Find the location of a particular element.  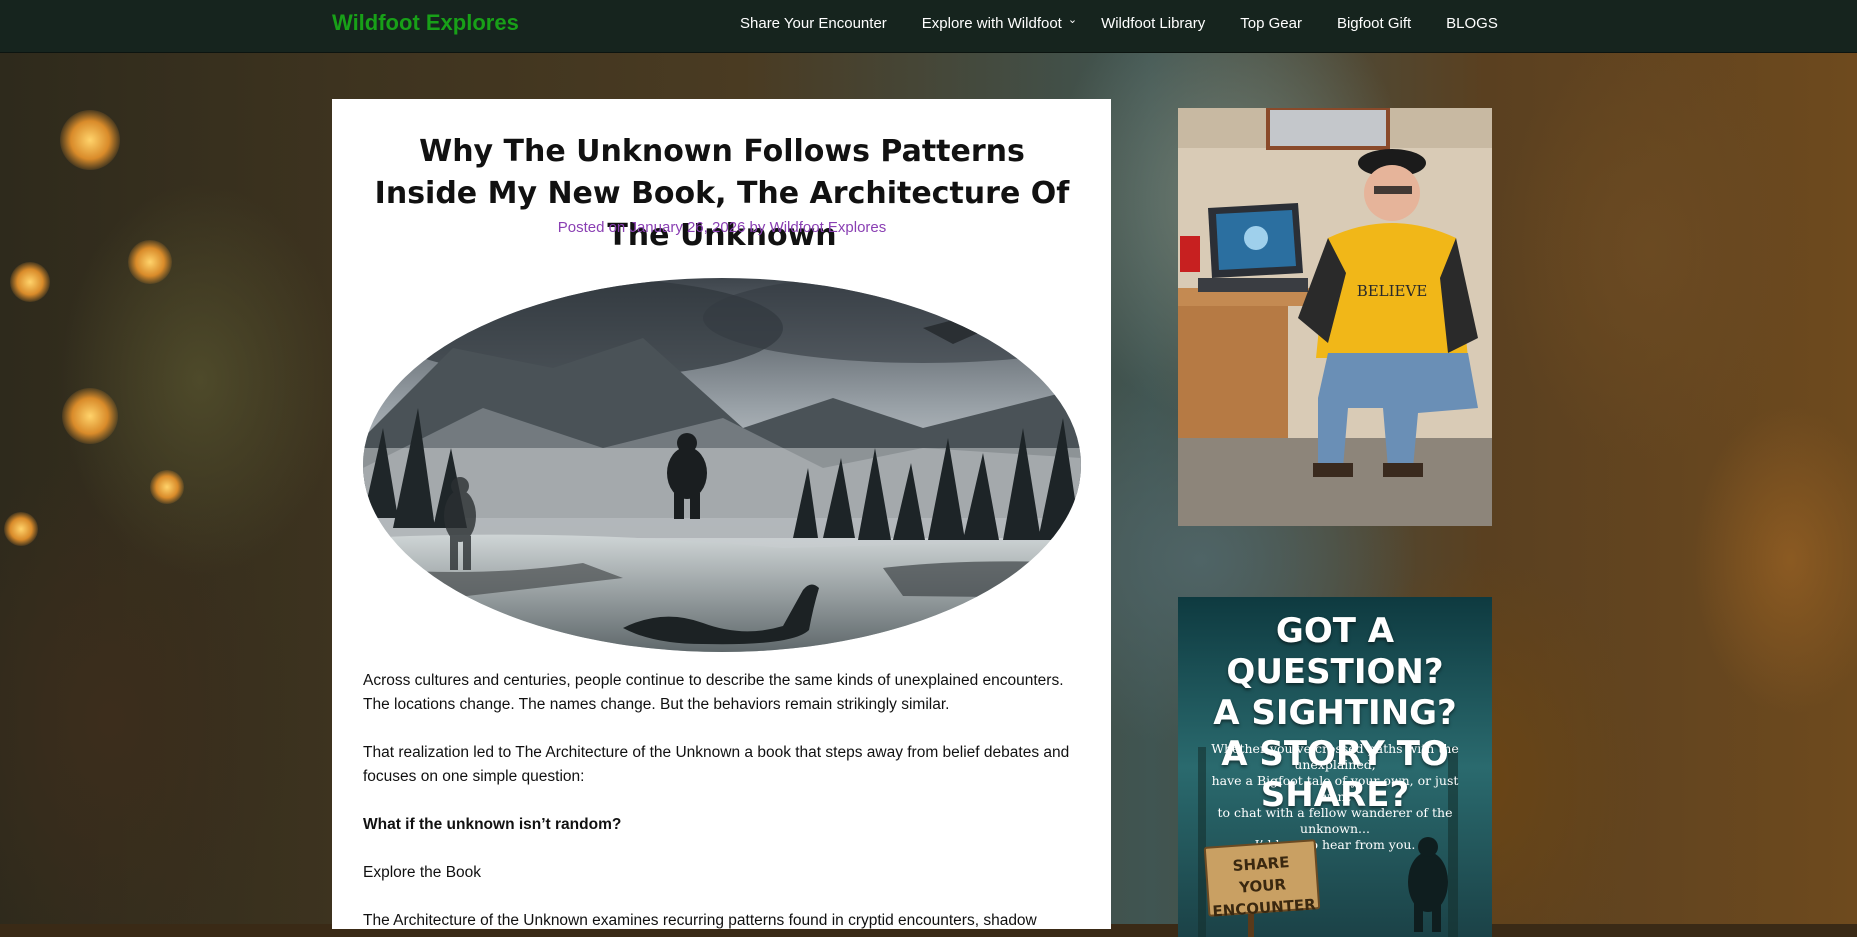

by-label: by is located at coordinates (757, 227).